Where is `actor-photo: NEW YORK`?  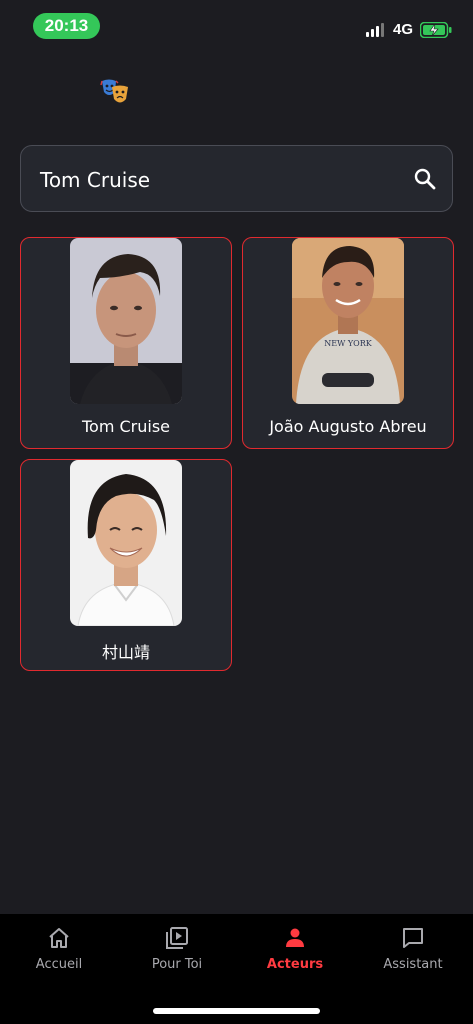 actor-photo: NEW YORK is located at coordinates (348, 321).